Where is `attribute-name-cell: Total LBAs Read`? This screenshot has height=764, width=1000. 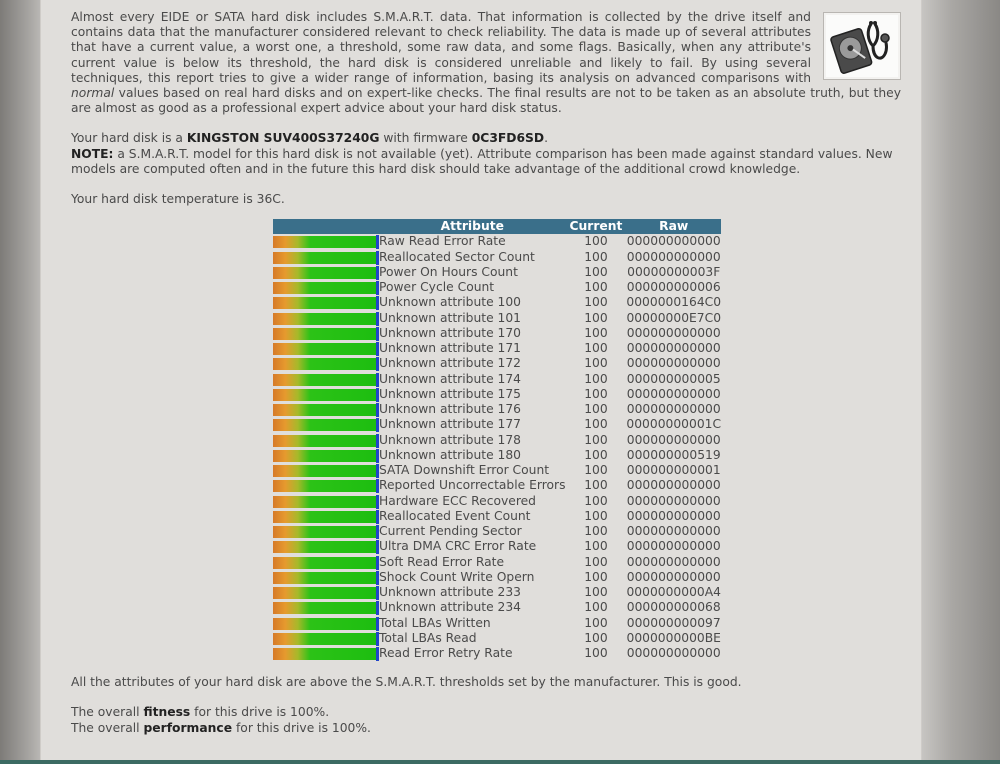 attribute-name-cell: Total LBAs Read is located at coordinates (428, 637).